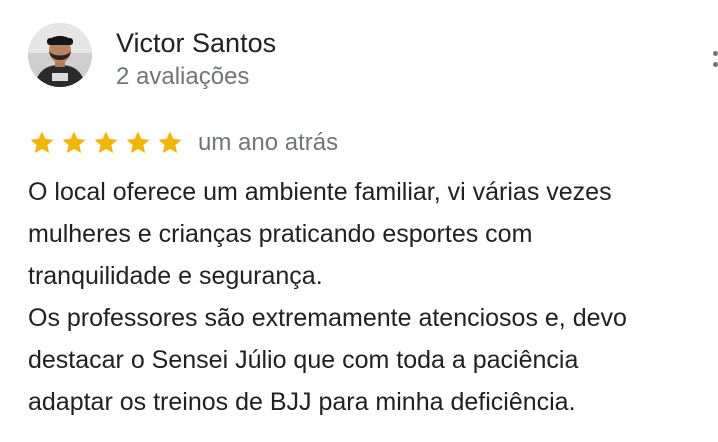  I want to click on more-vertical-icon, so click(713, 61).